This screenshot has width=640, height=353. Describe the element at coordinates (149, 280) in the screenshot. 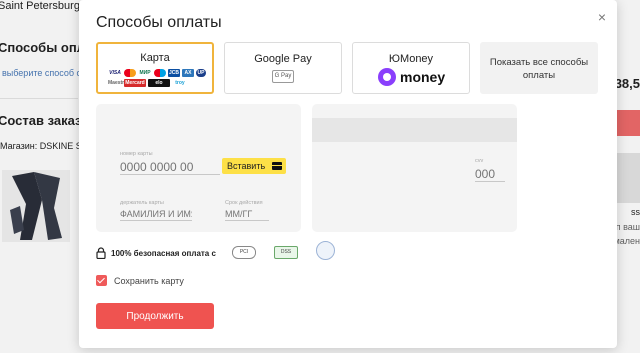

I see `save-card-label: Сохранить карту` at that location.